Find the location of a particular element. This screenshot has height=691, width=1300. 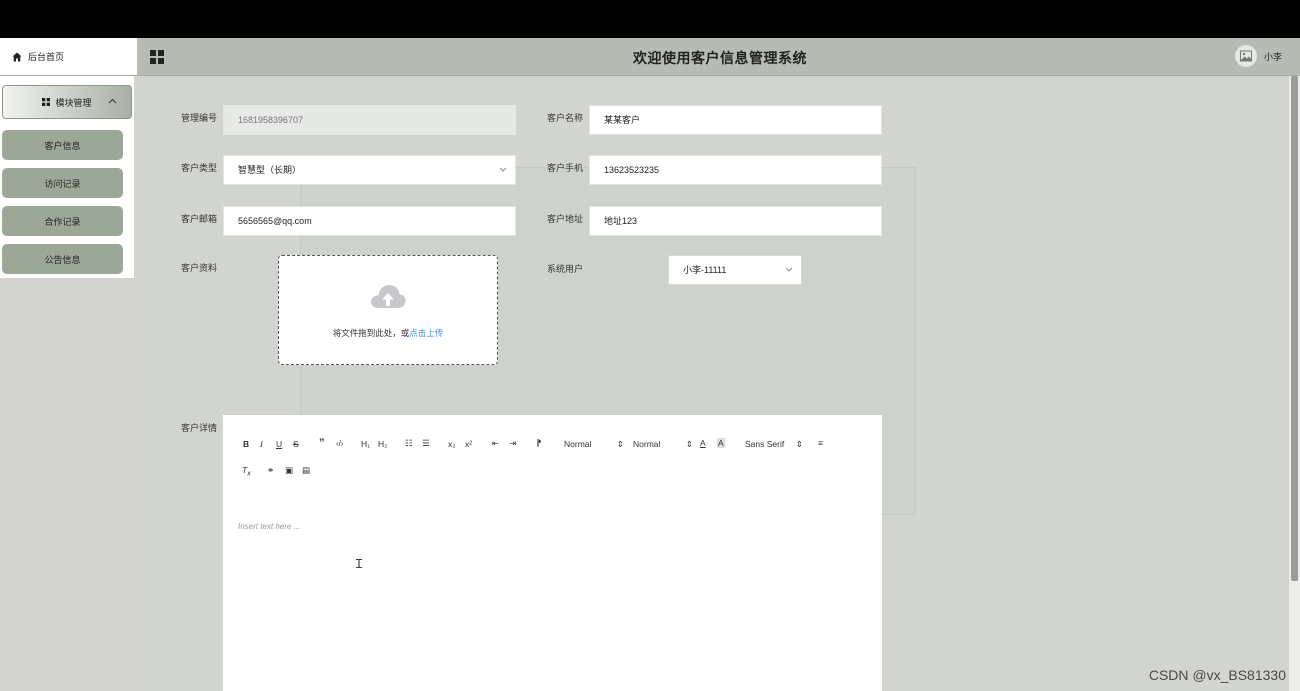

align-icon: ≡ is located at coordinates (820, 443).